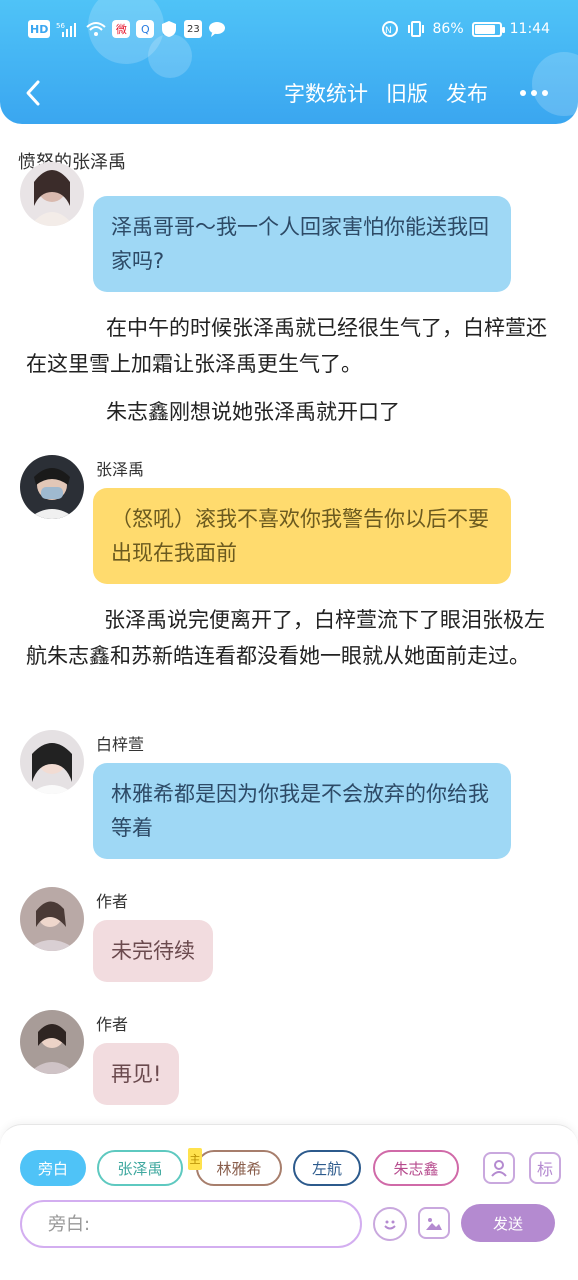 The image size is (578, 1280). Describe the element at coordinates (499, 1168) in the screenshot. I see `person-icon` at that location.